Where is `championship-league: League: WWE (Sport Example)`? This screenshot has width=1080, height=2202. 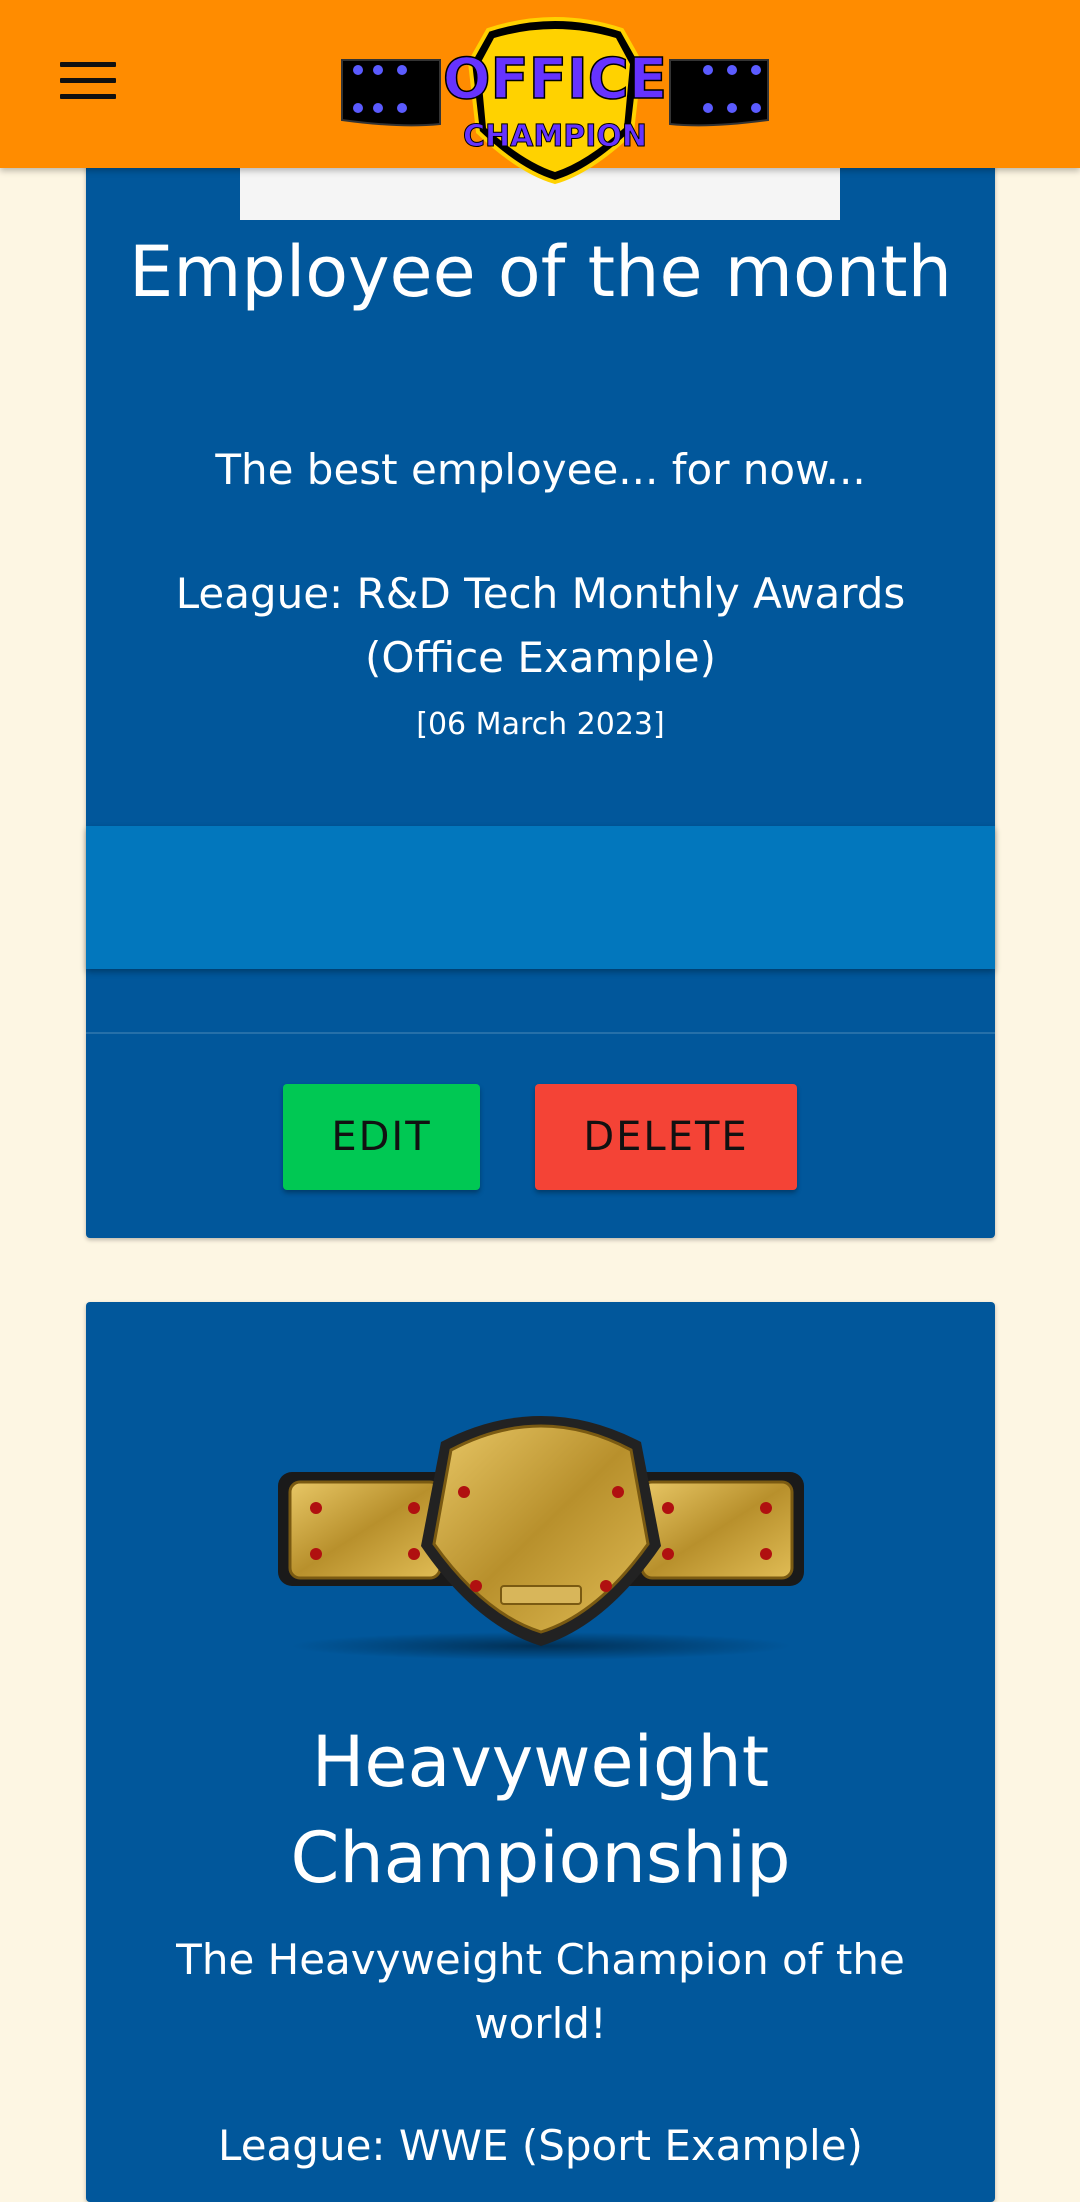 championship-league: League: WWE (Sport Example) is located at coordinates (540, 2145).